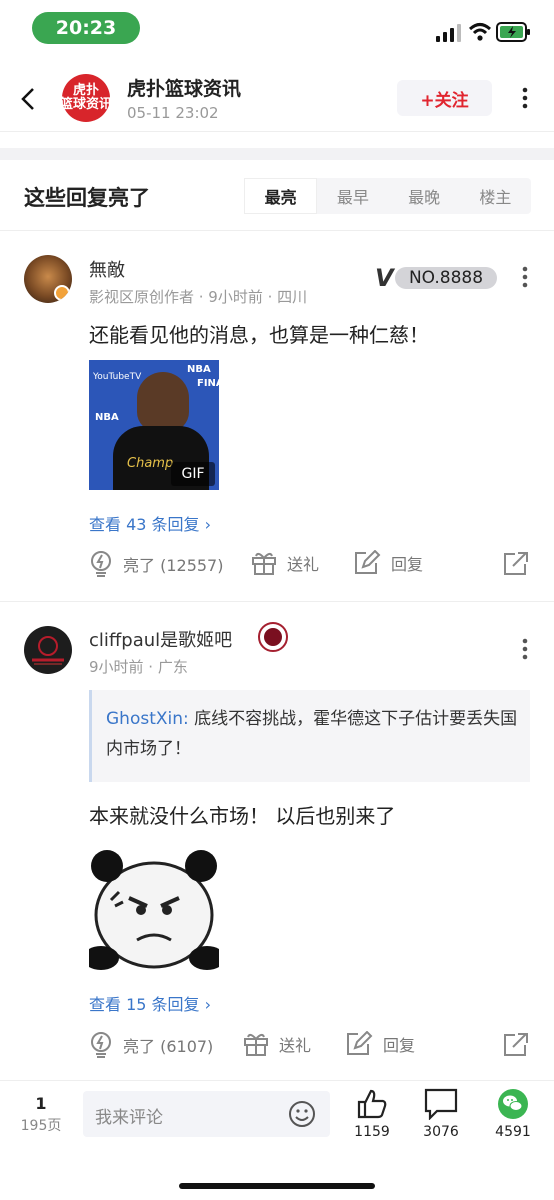 This screenshot has height=1200, width=554. I want to click on back-arrow-icon, so click(28, 99).